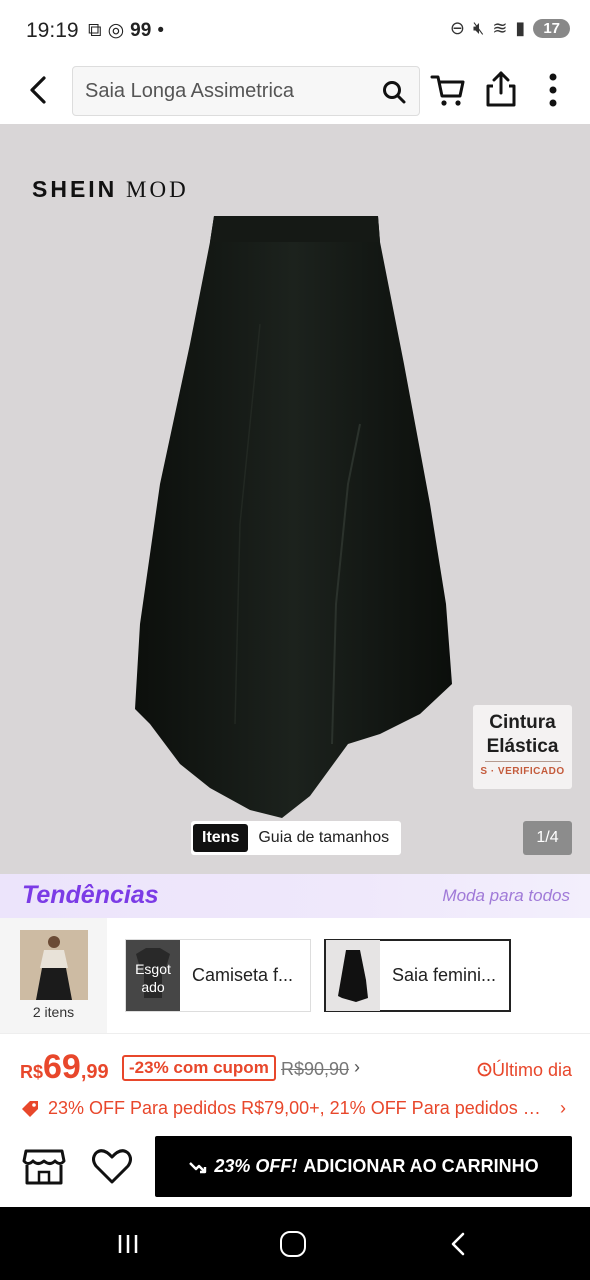  I want to click on current-price: R$69,99, so click(64, 1067).